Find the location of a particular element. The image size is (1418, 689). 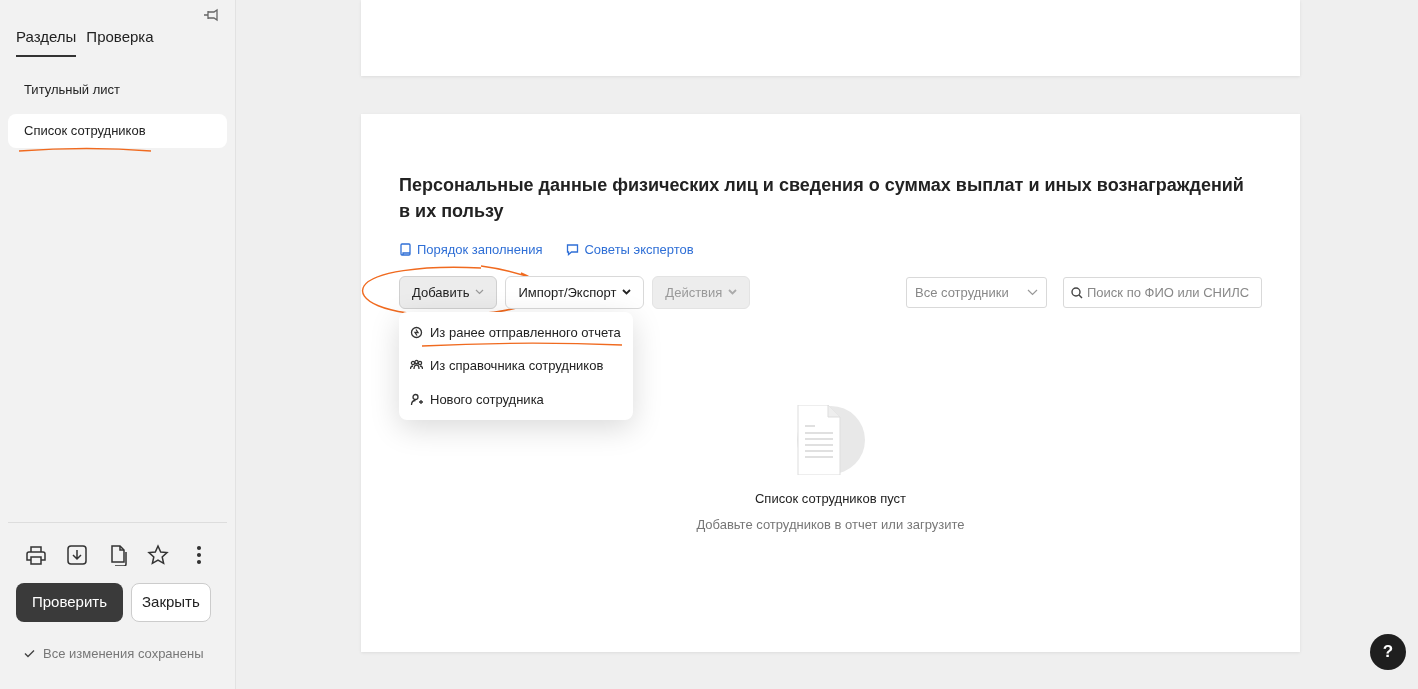

check-icon is located at coordinates (29, 653).